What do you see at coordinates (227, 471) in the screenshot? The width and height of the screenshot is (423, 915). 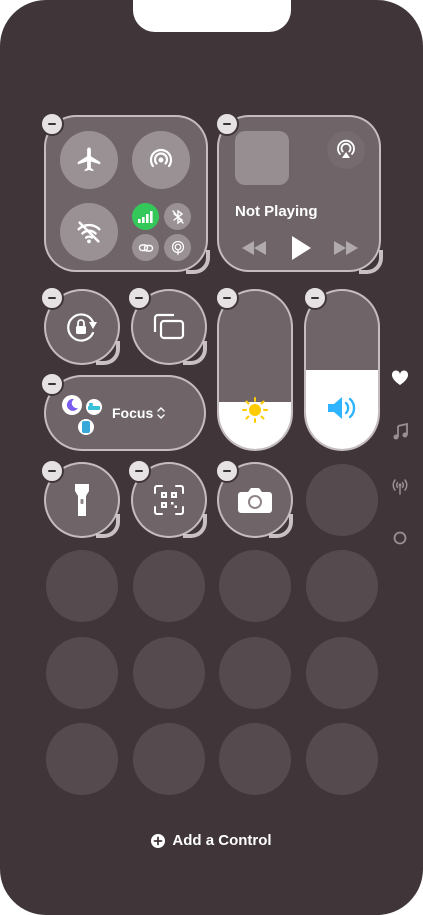 I see `remove-camera-button` at bounding box center [227, 471].